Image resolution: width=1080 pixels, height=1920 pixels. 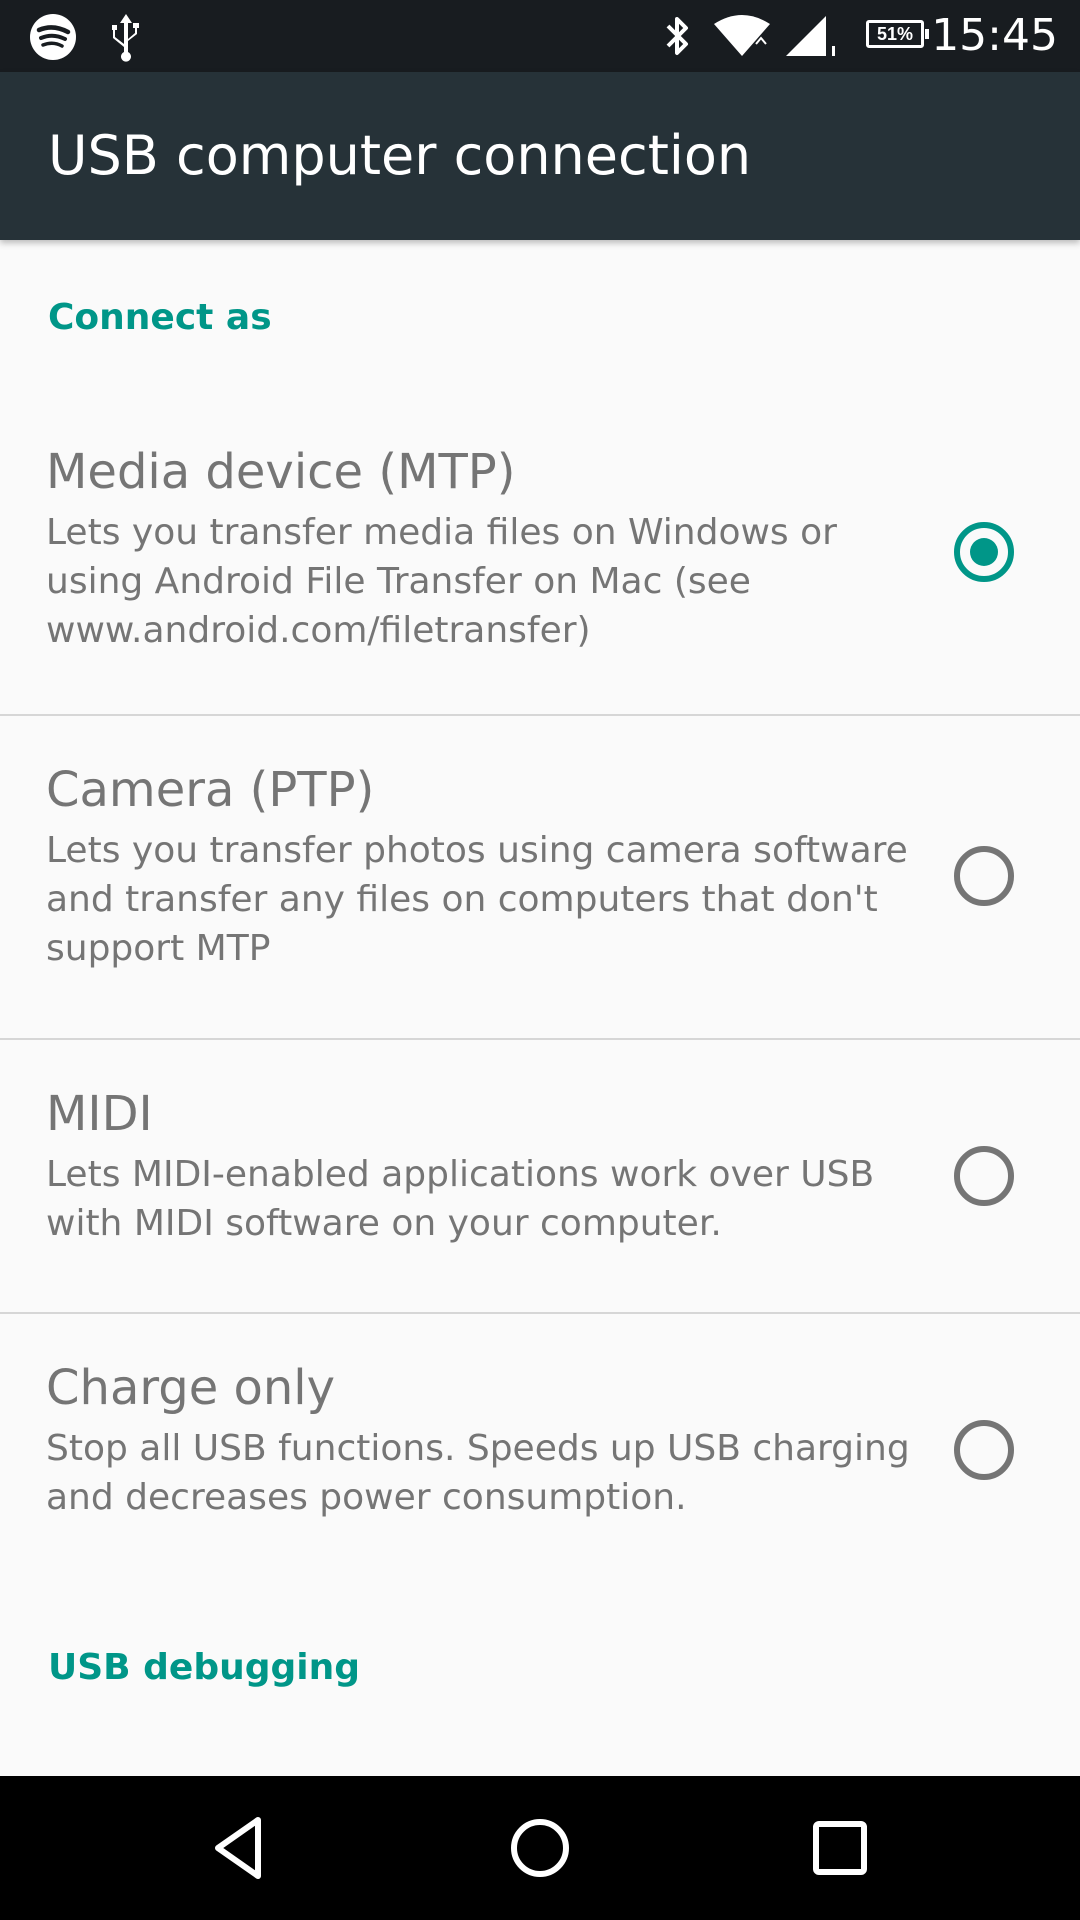 What do you see at coordinates (742, 38) in the screenshot?
I see `wifi-icon` at bounding box center [742, 38].